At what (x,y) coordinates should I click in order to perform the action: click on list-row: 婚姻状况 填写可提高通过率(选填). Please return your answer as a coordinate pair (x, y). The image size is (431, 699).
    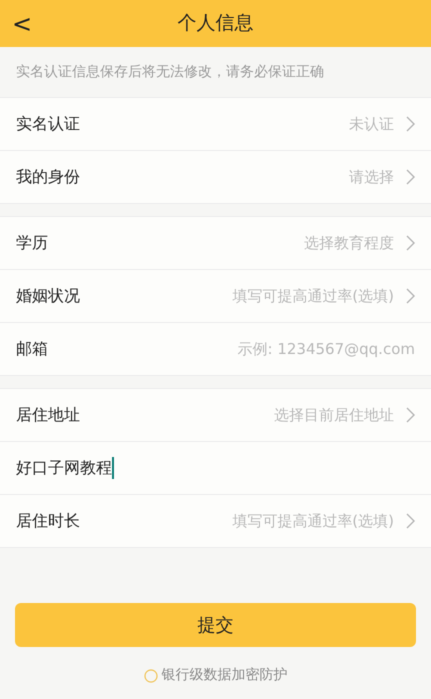
    Looking at the image, I should click on (215, 296).